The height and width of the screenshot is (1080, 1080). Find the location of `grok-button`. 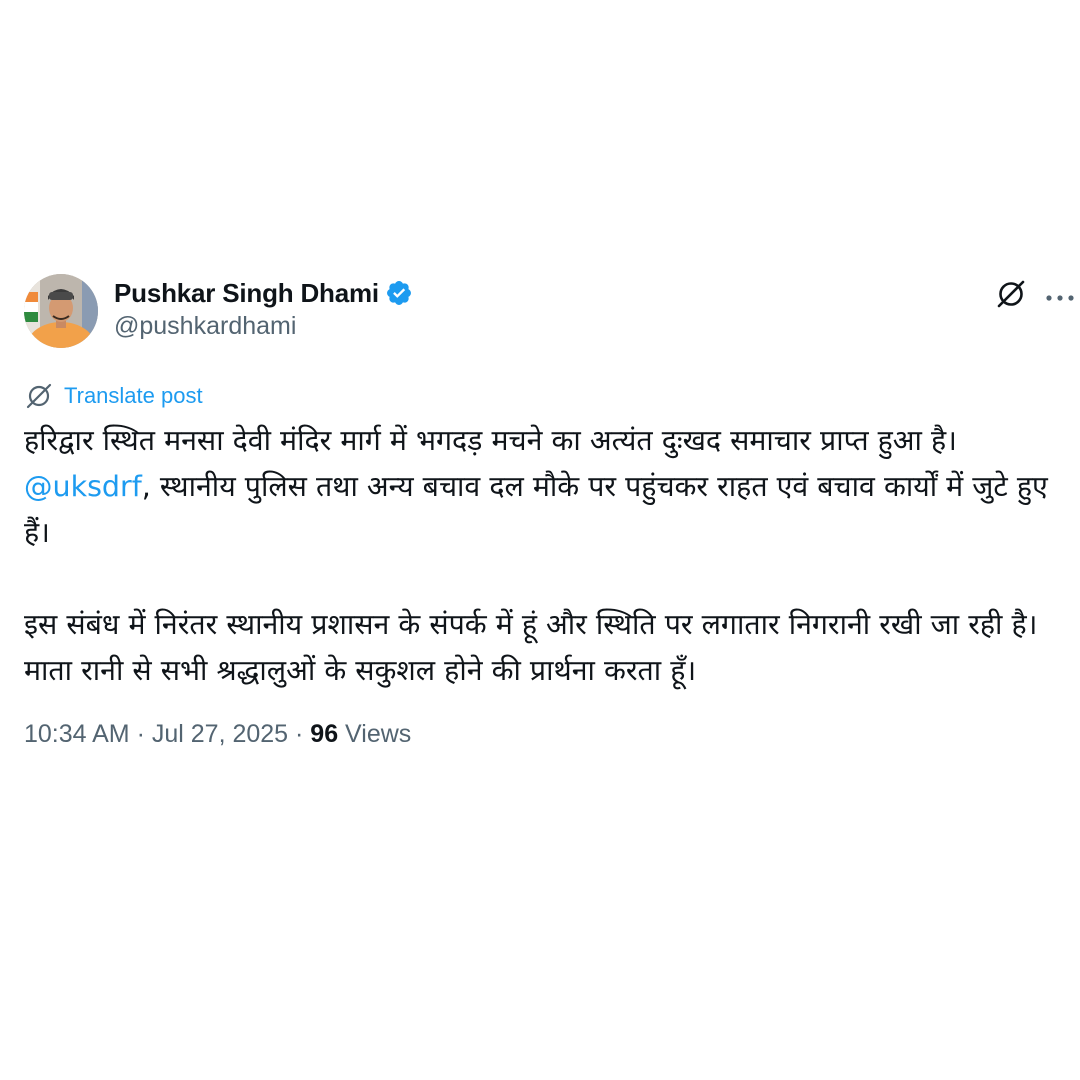

grok-button is located at coordinates (1011, 296).